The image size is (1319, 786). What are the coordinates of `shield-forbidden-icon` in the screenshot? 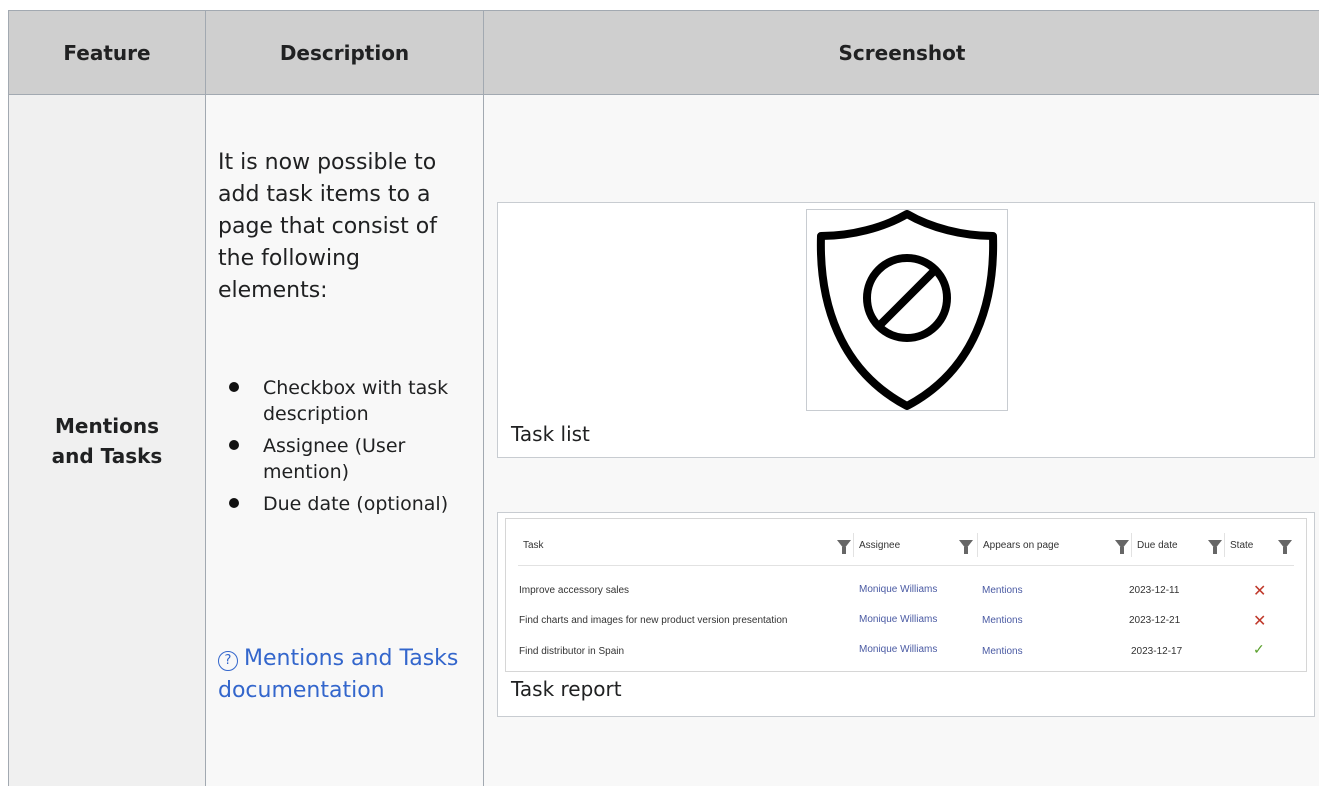 It's located at (907, 310).